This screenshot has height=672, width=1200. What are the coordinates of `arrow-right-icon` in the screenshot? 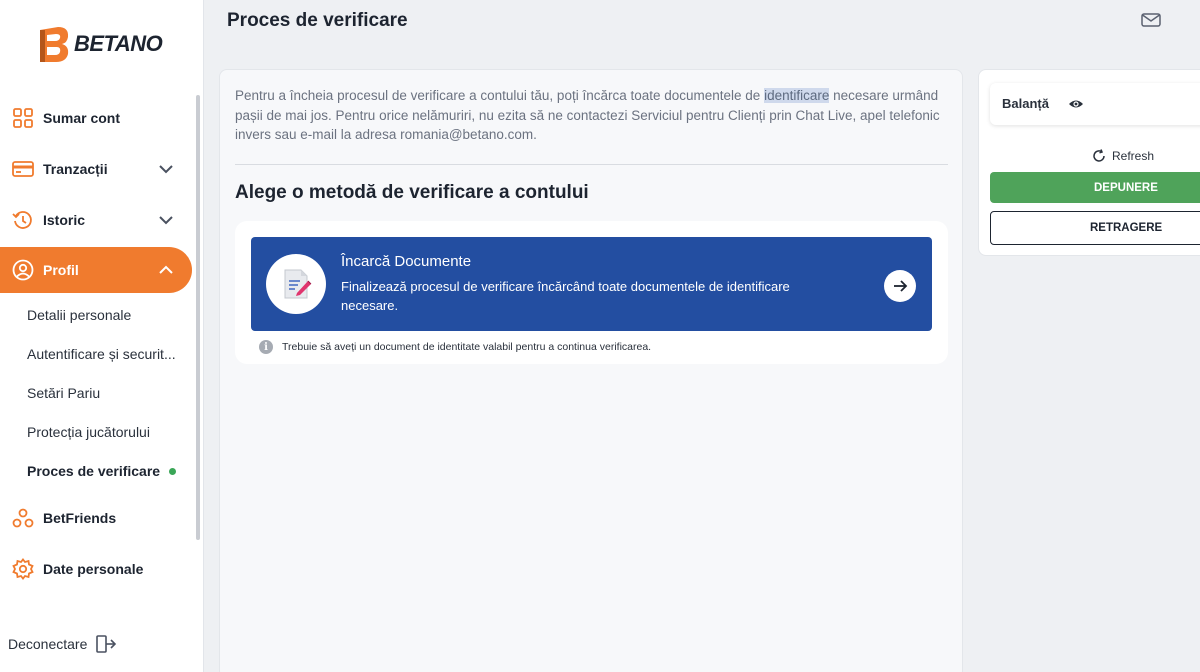 It's located at (900, 286).